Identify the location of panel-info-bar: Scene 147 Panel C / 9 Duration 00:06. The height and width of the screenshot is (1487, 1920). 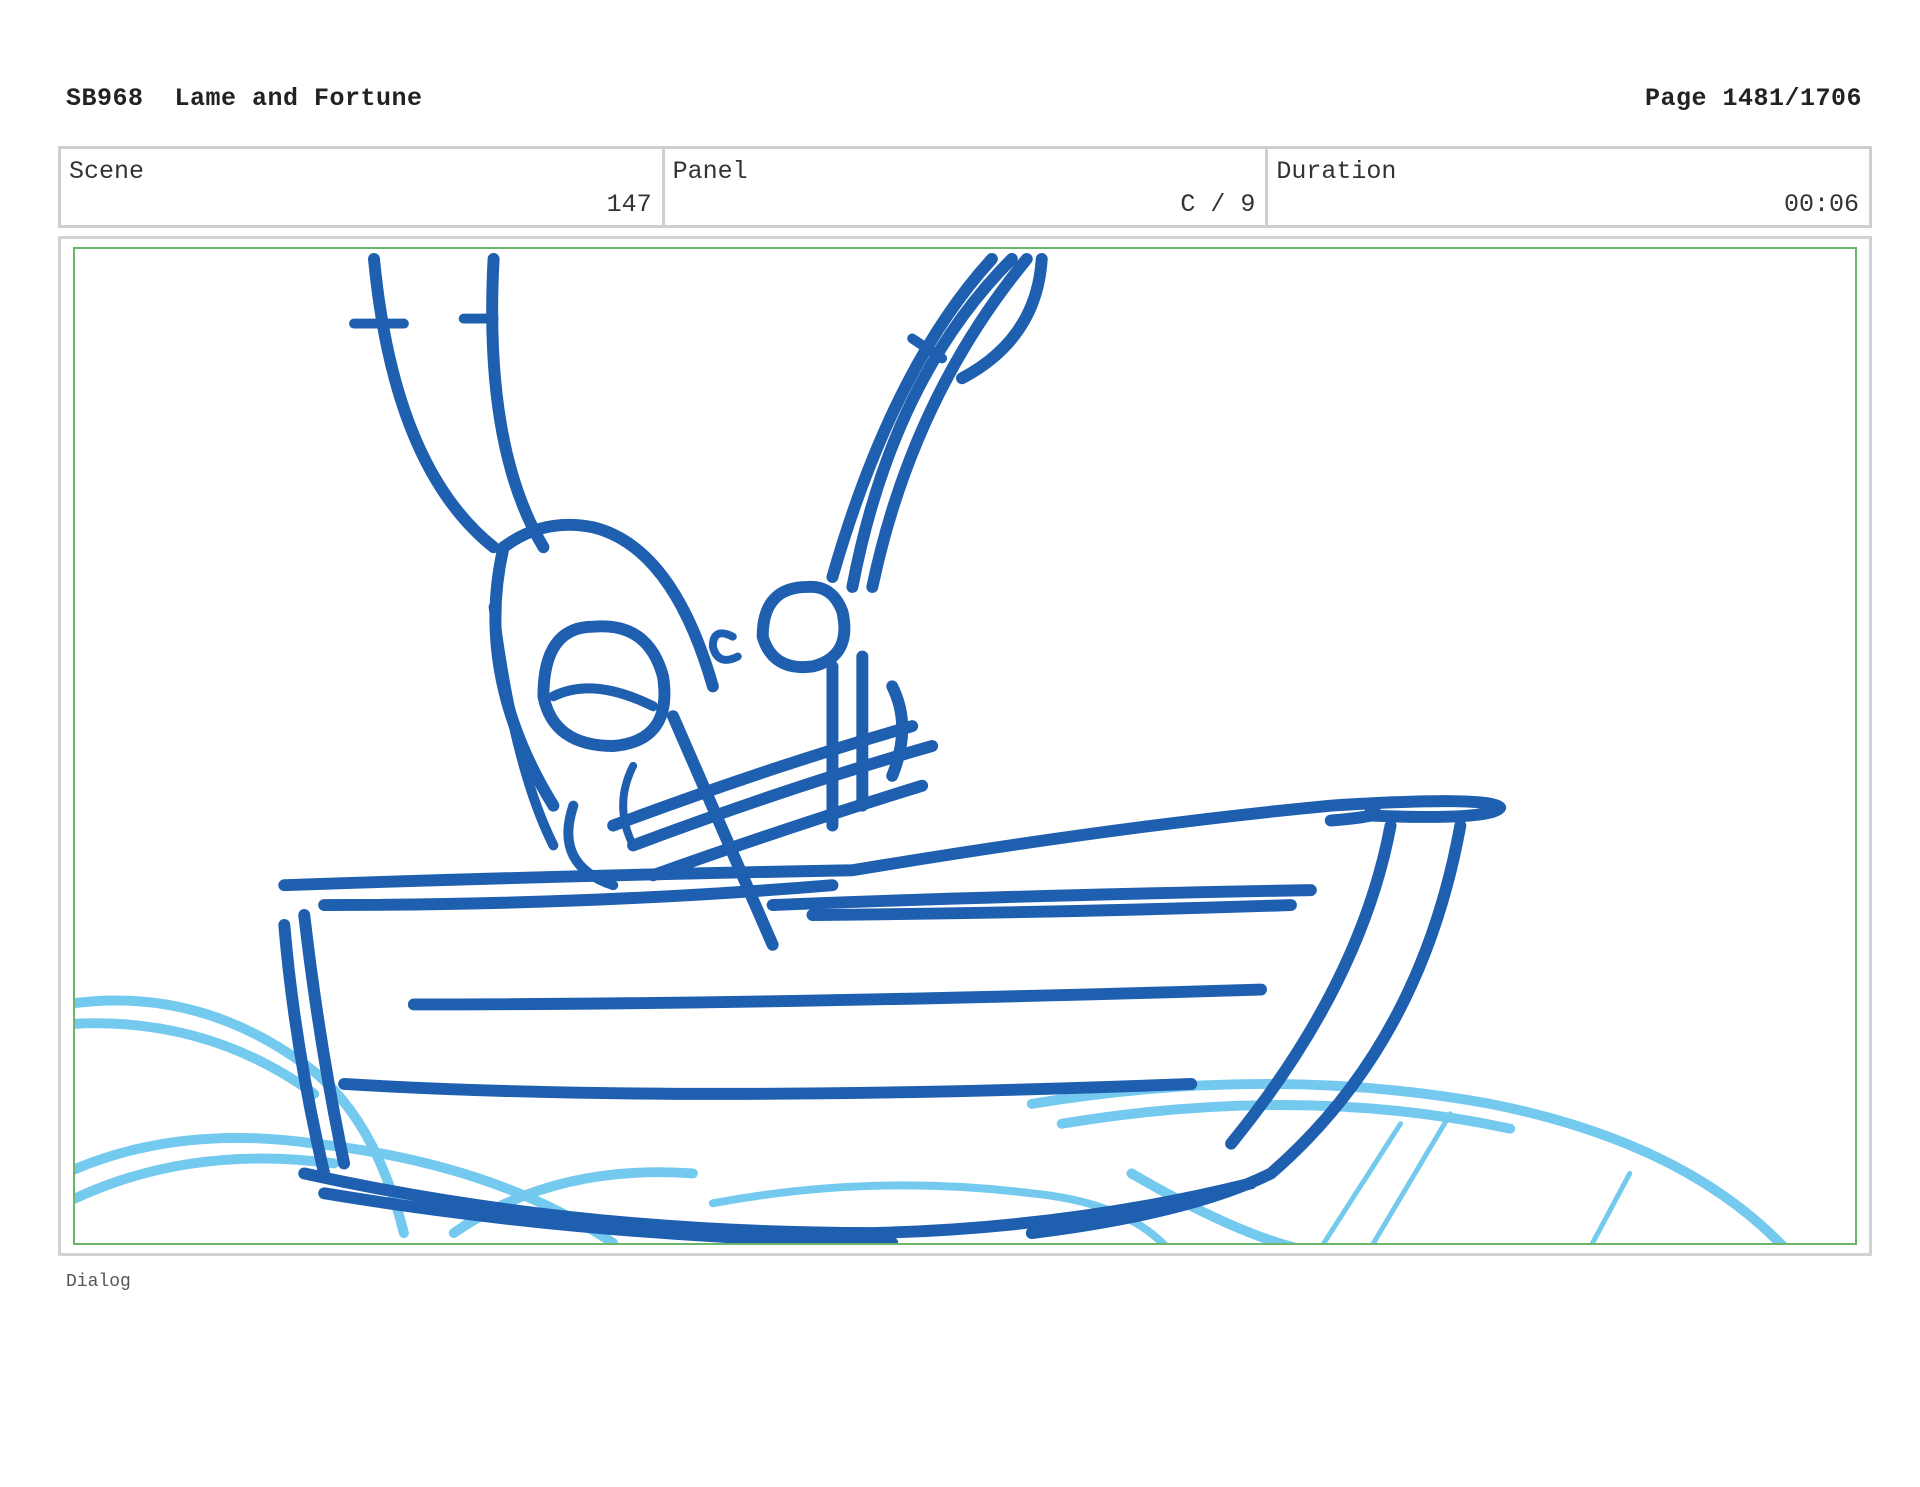
(965, 187).